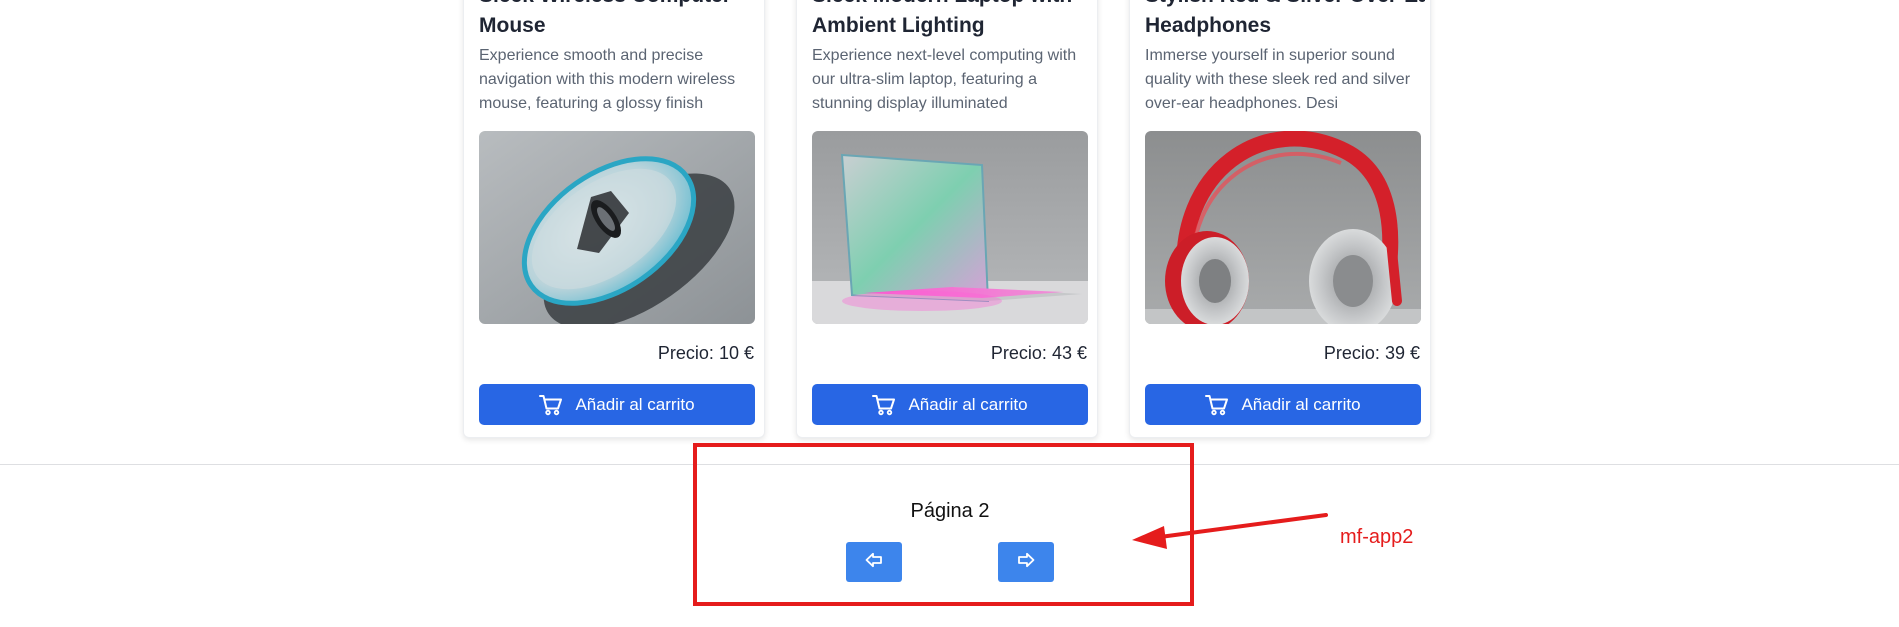 This screenshot has width=1899, height=627. I want to click on annotation-label: mf-app2, so click(1377, 537).